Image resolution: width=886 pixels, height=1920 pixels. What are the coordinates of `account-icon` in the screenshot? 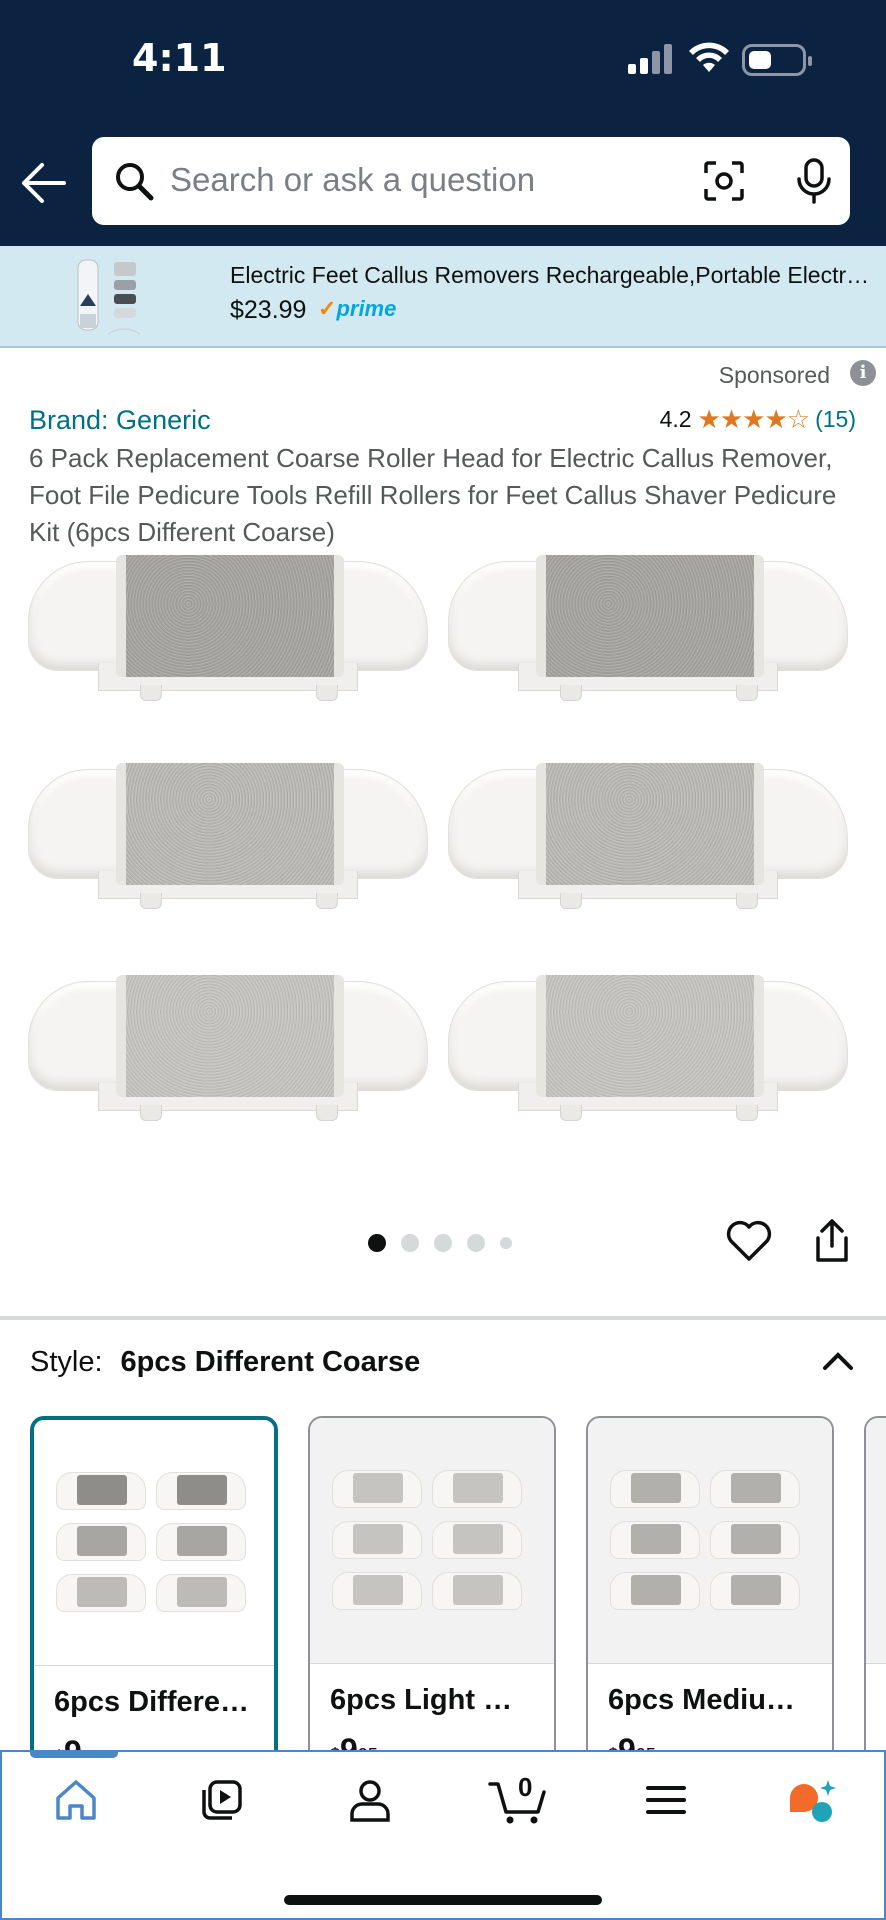 It's located at (370, 1800).